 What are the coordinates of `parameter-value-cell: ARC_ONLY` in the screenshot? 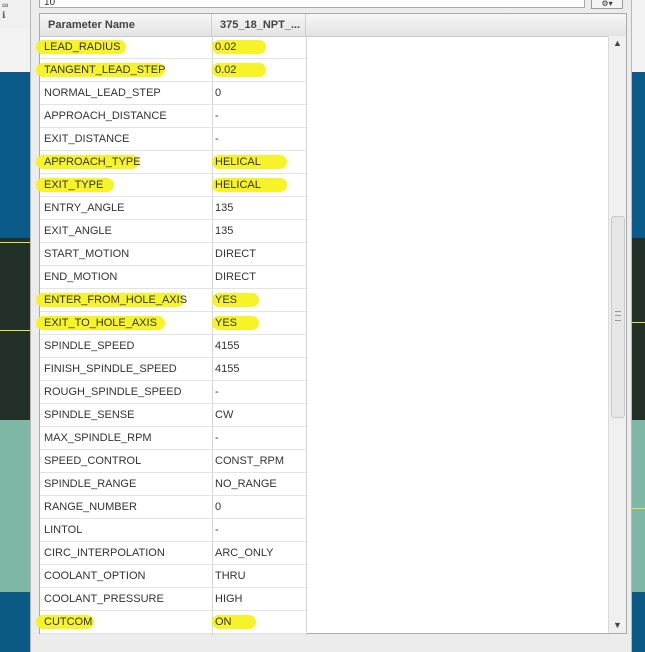 It's located at (259, 553).